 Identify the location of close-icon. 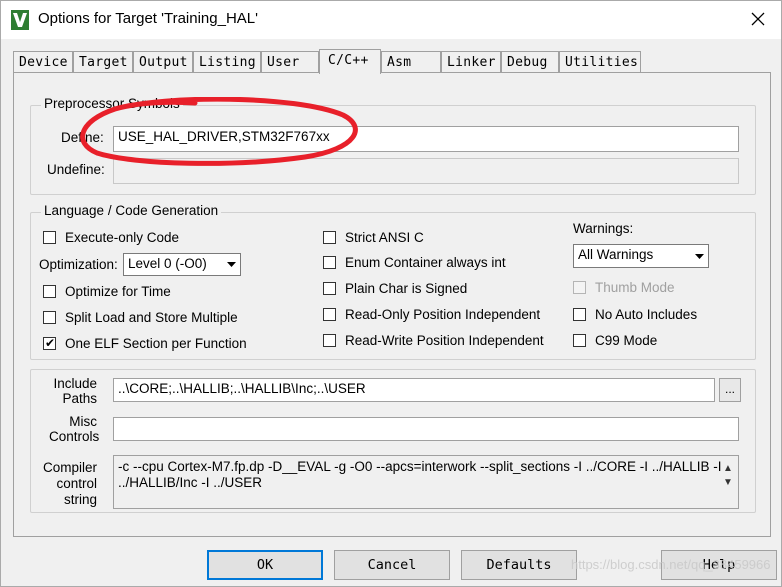
(758, 20).